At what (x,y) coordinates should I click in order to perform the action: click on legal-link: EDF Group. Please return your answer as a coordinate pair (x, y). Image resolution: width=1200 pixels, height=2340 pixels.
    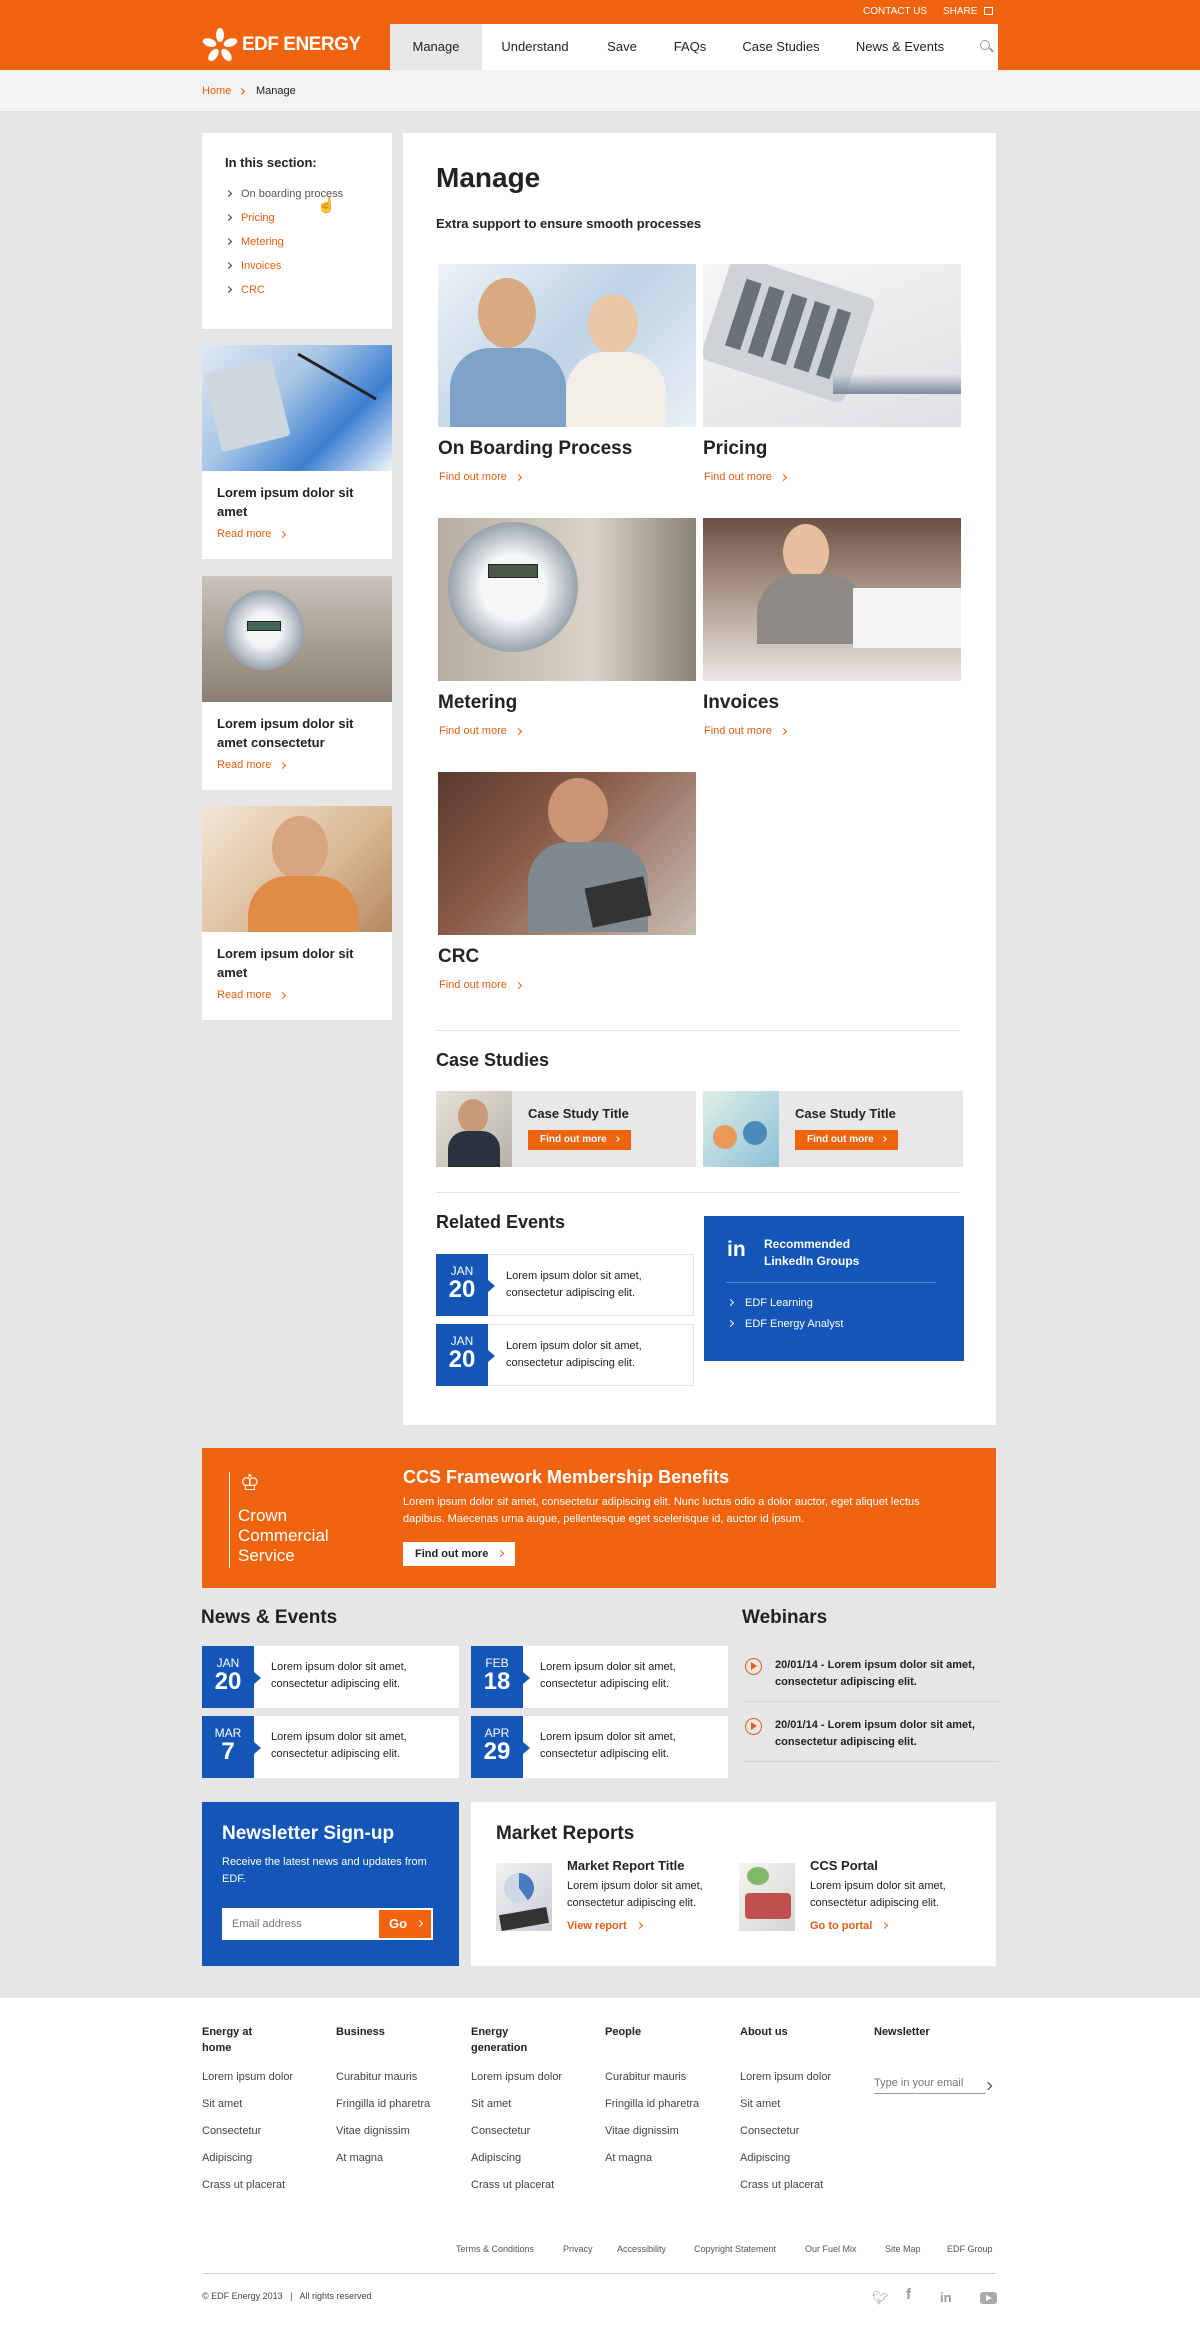
    Looking at the image, I should click on (970, 2249).